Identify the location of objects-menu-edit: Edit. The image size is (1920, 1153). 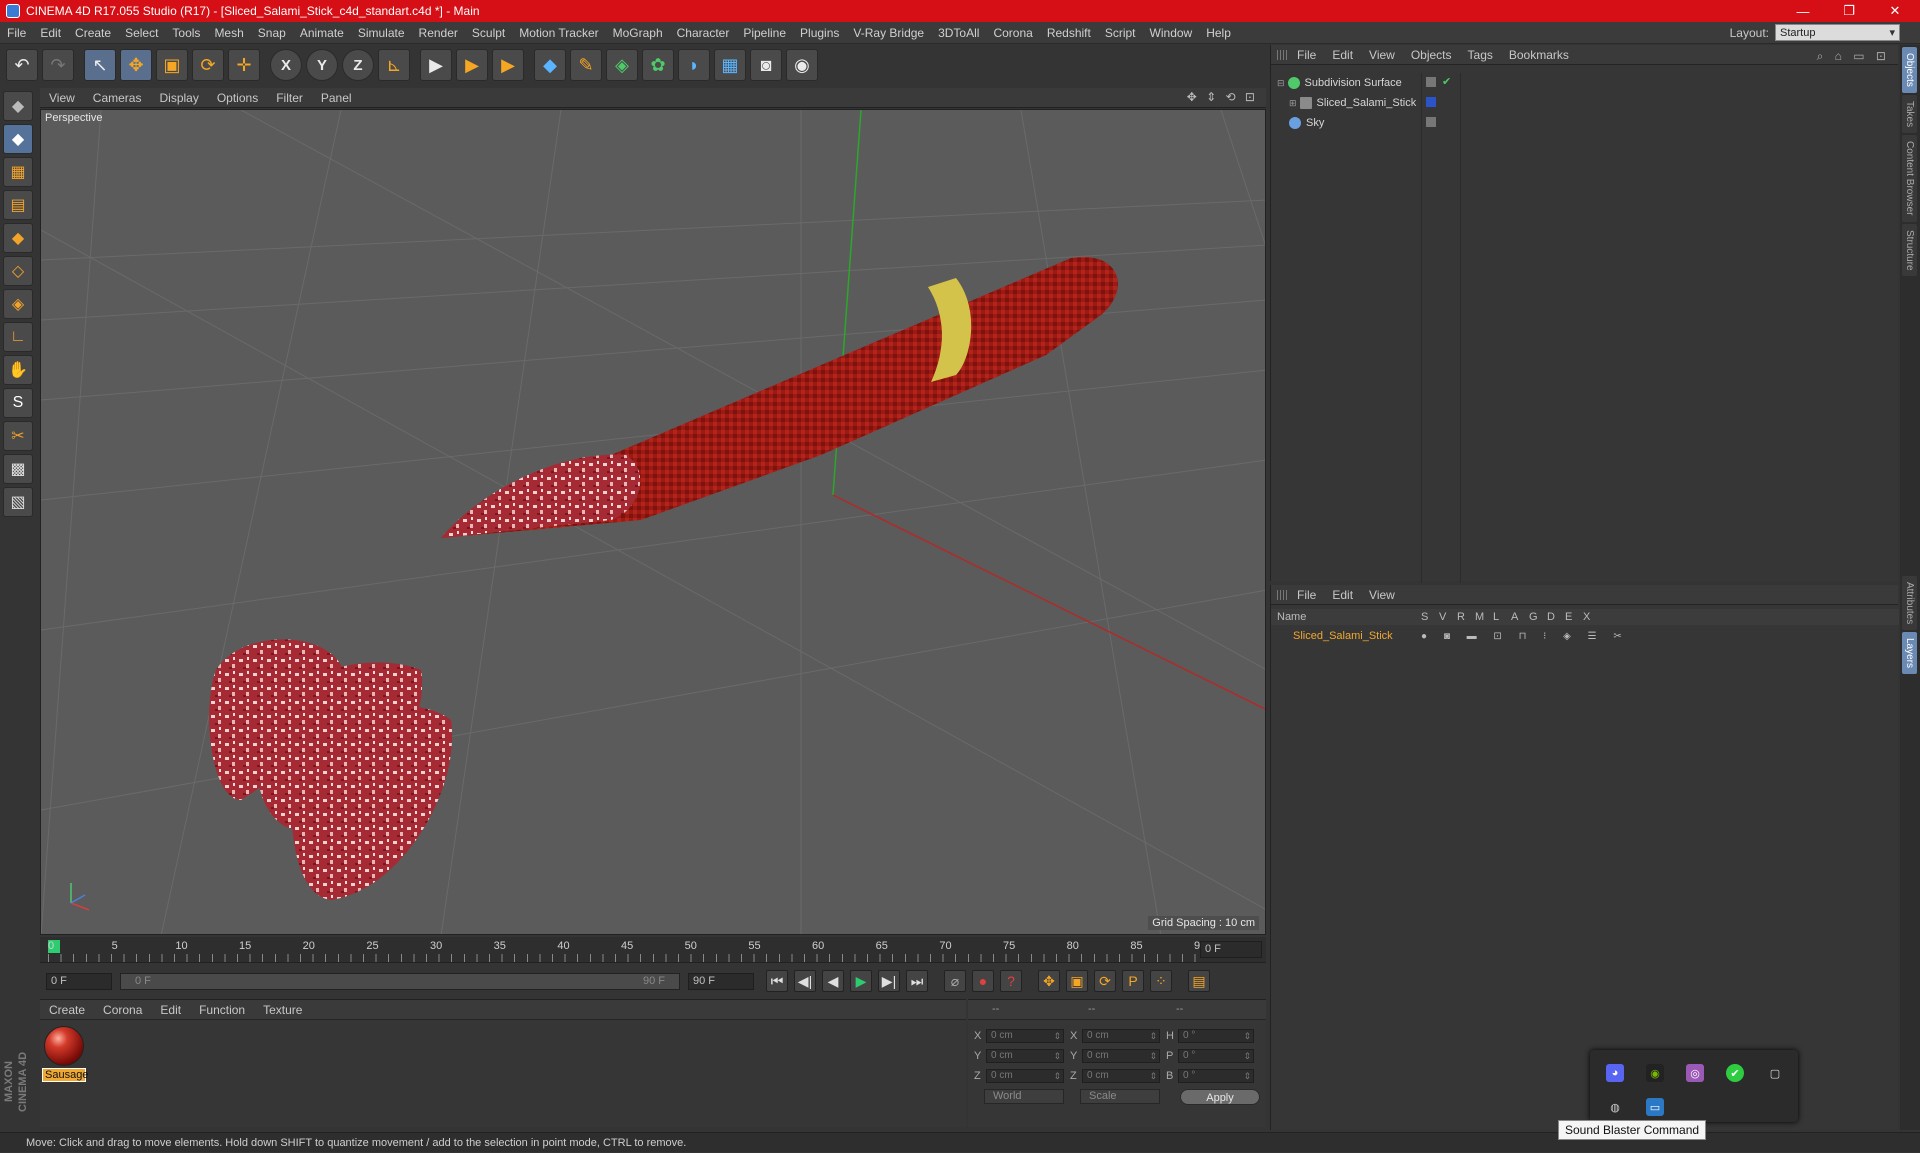
(1342, 55).